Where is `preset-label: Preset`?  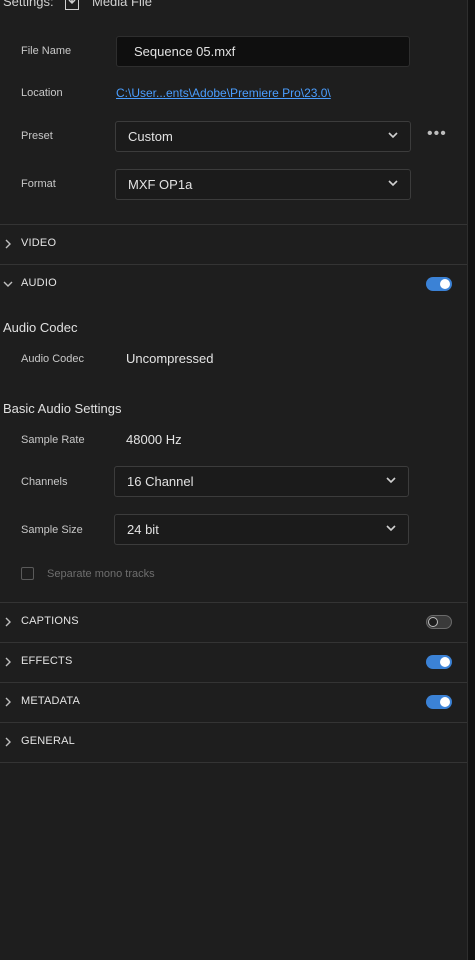 preset-label: Preset is located at coordinates (37, 136).